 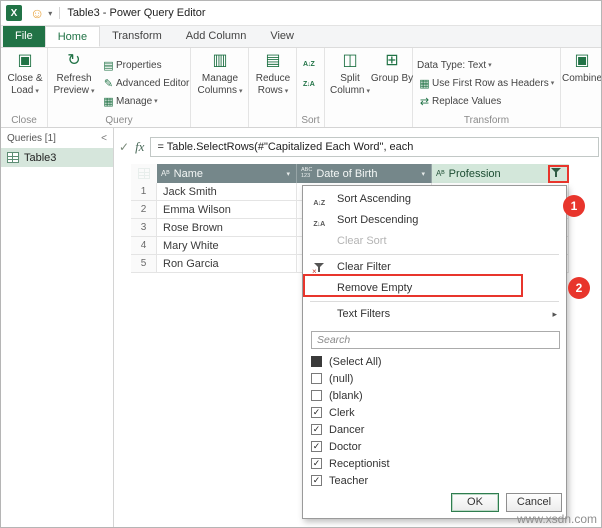 What do you see at coordinates (434, 446) in the screenshot?
I see `list-item: Doctor` at bounding box center [434, 446].